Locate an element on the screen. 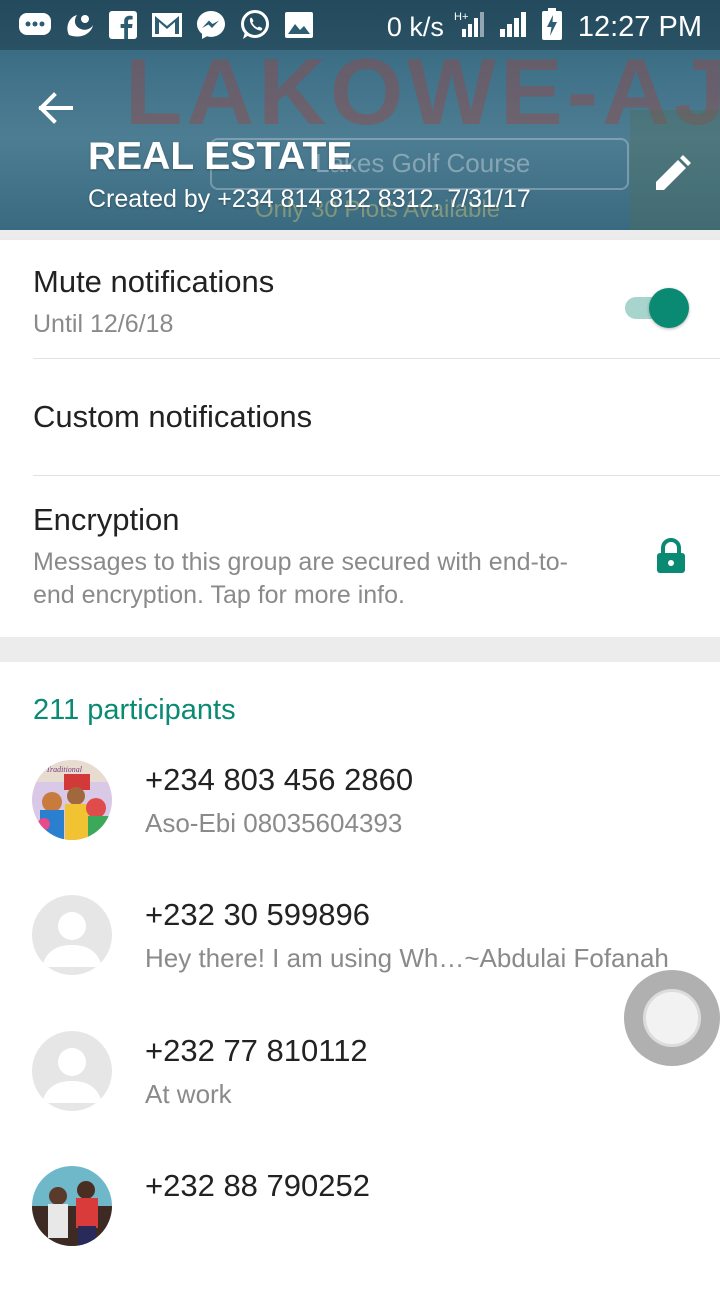 The width and height of the screenshot is (720, 1302). edit-group-button is located at coordinates (672, 174).